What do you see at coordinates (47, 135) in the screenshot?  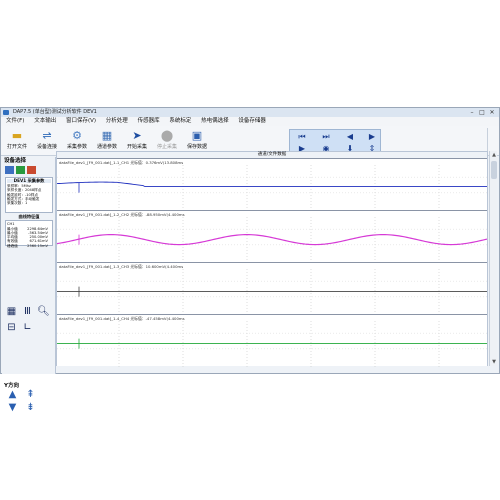 I see `connect-icon: ⇌` at bounding box center [47, 135].